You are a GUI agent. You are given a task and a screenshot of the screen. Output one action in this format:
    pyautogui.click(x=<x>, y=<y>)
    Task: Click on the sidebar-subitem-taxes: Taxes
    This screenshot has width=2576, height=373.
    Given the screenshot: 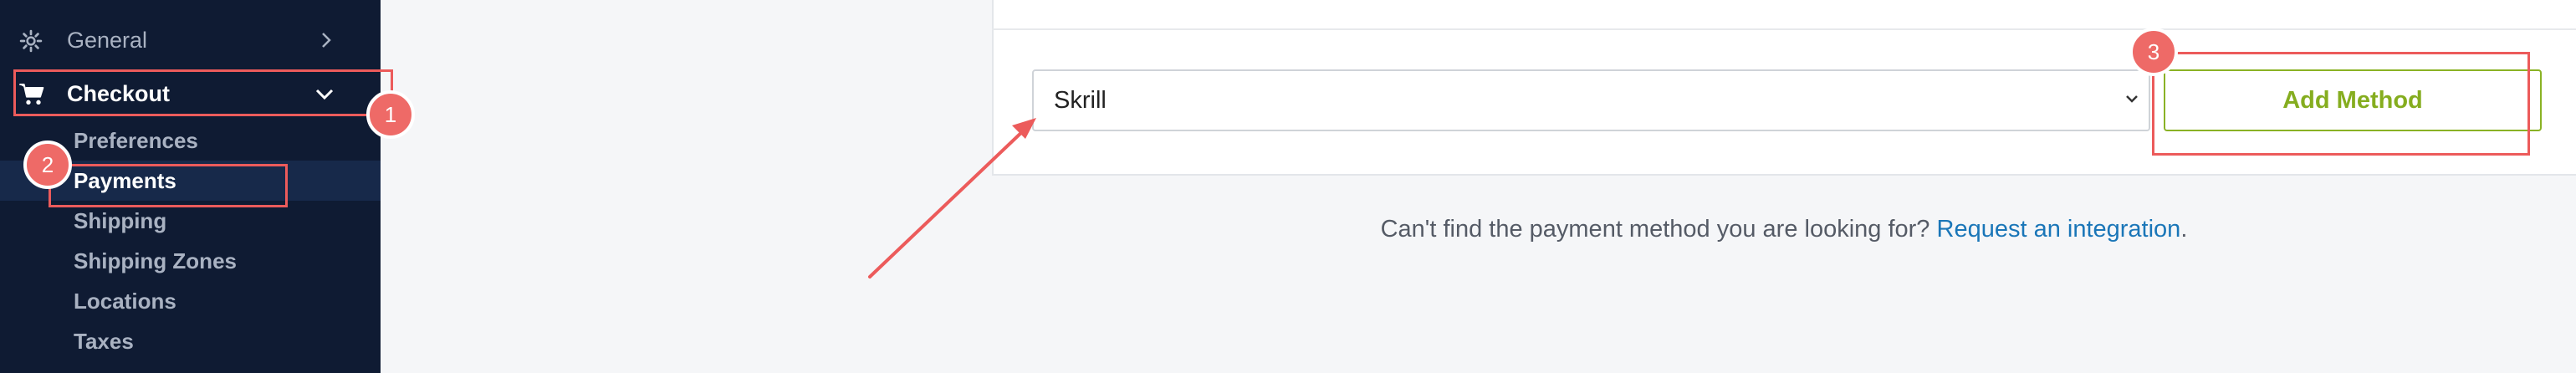 What is the action you would take?
    pyautogui.click(x=190, y=341)
    